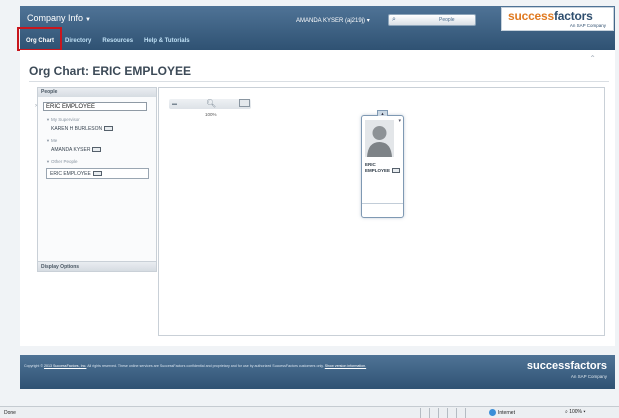 This screenshot has height=418, width=619. What do you see at coordinates (244, 103) in the screenshot?
I see `picture-icon` at bounding box center [244, 103].